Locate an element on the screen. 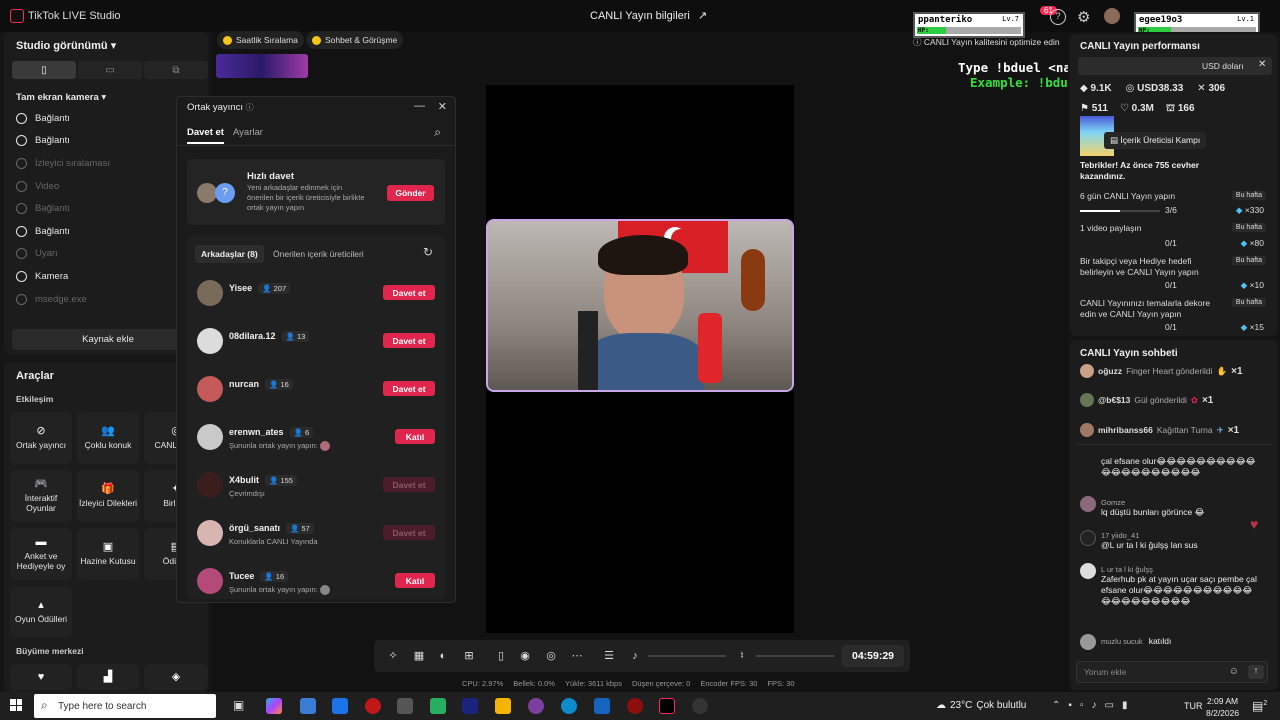 The image size is (1280, 720). system-tray: ⌃ ▪ ▫ ♪ ▭ ▮ is located at coordinates (1089, 705).